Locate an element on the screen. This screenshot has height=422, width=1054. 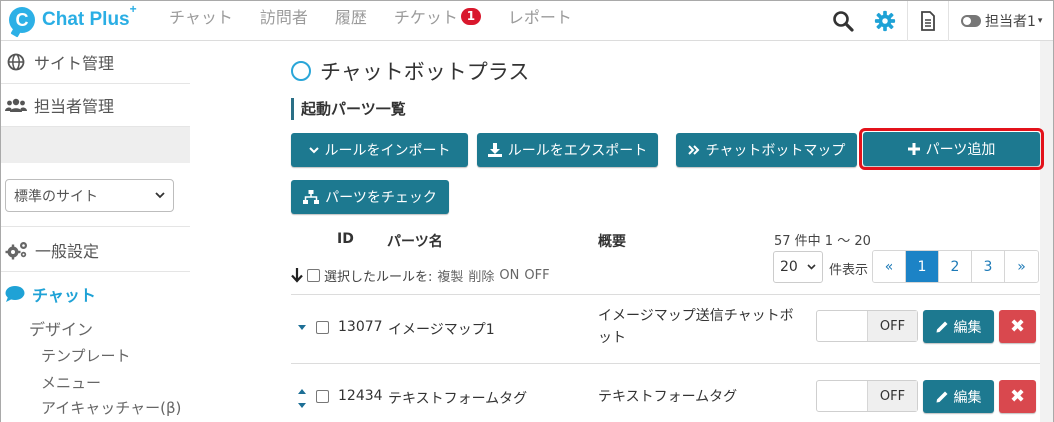
chatbot-map-button: チャットボットマップ is located at coordinates (766, 150).